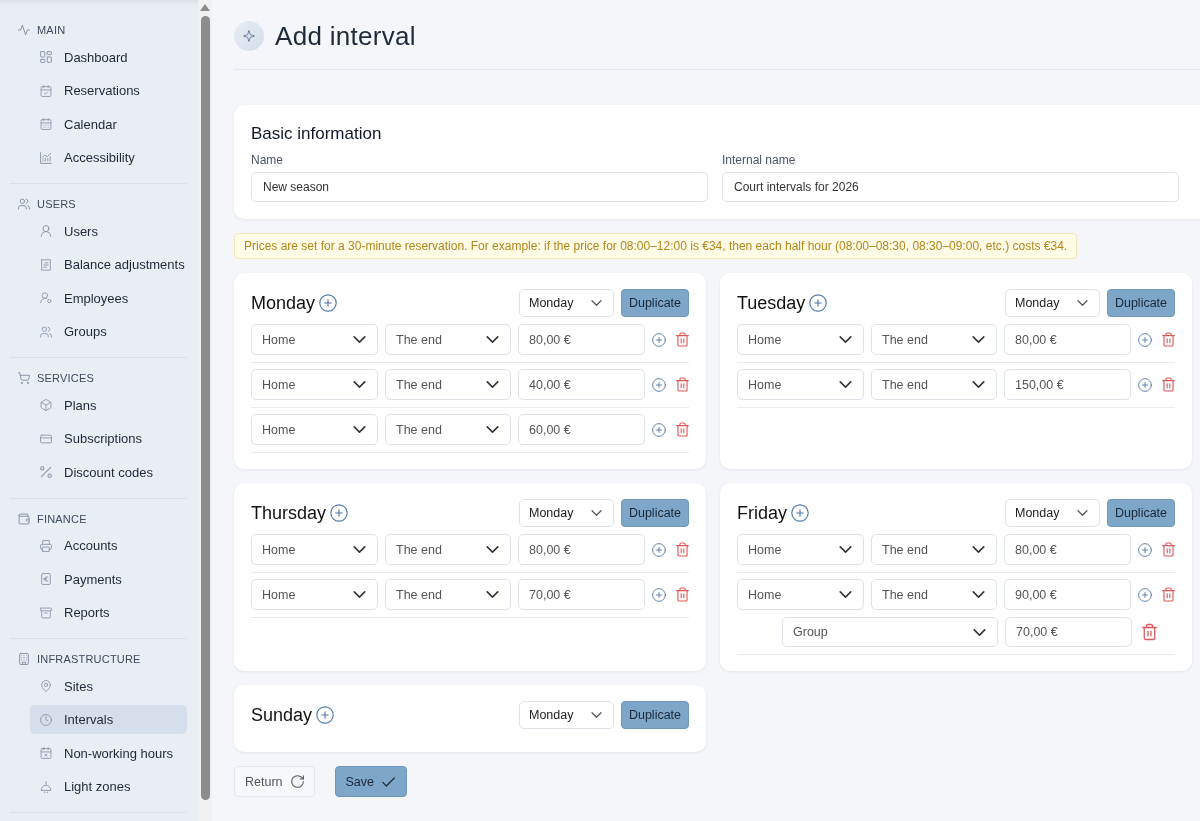 This screenshot has height=821, width=1200. Describe the element at coordinates (108, 719) in the screenshot. I see `nav-item: Intervals` at that location.